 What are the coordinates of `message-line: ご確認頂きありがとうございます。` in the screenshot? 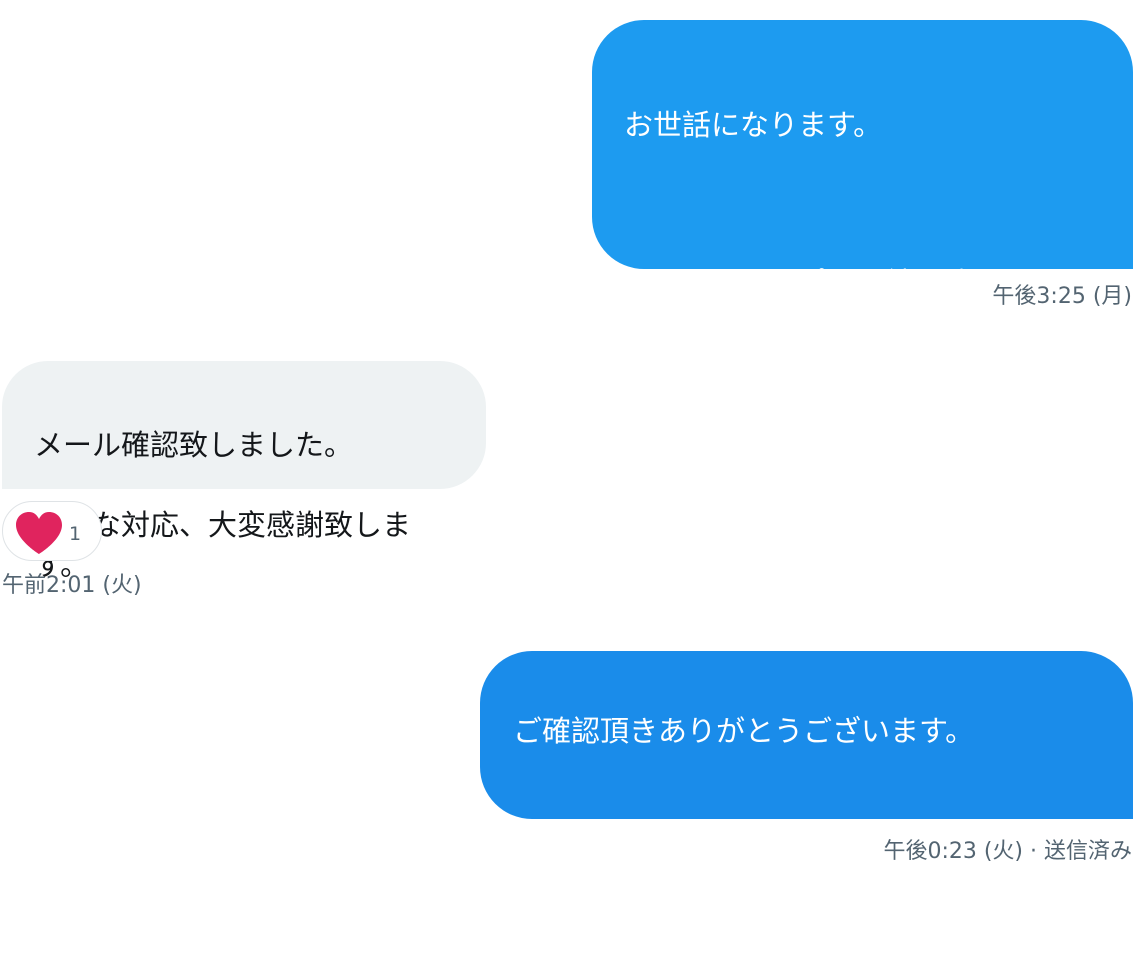 It's located at (744, 731).